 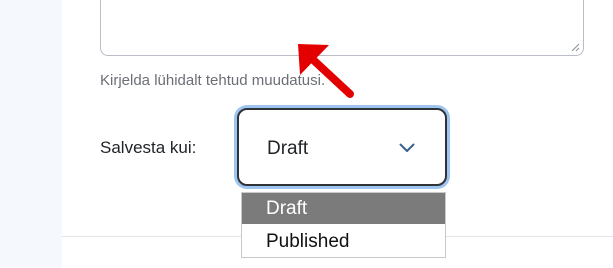 What do you see at coordinates (343, 208) in the screenshot?
I see `status-option-draft: Draft` at bounding box center [343, 208].